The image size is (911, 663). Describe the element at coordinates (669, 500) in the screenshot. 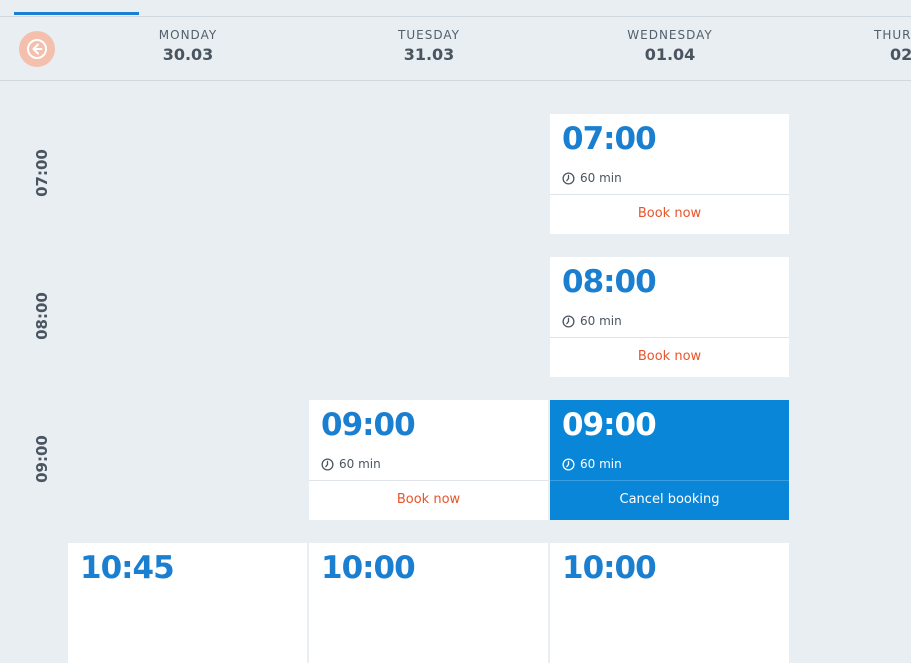

I see `cancel-booking-button: Cancel booking` at that location.